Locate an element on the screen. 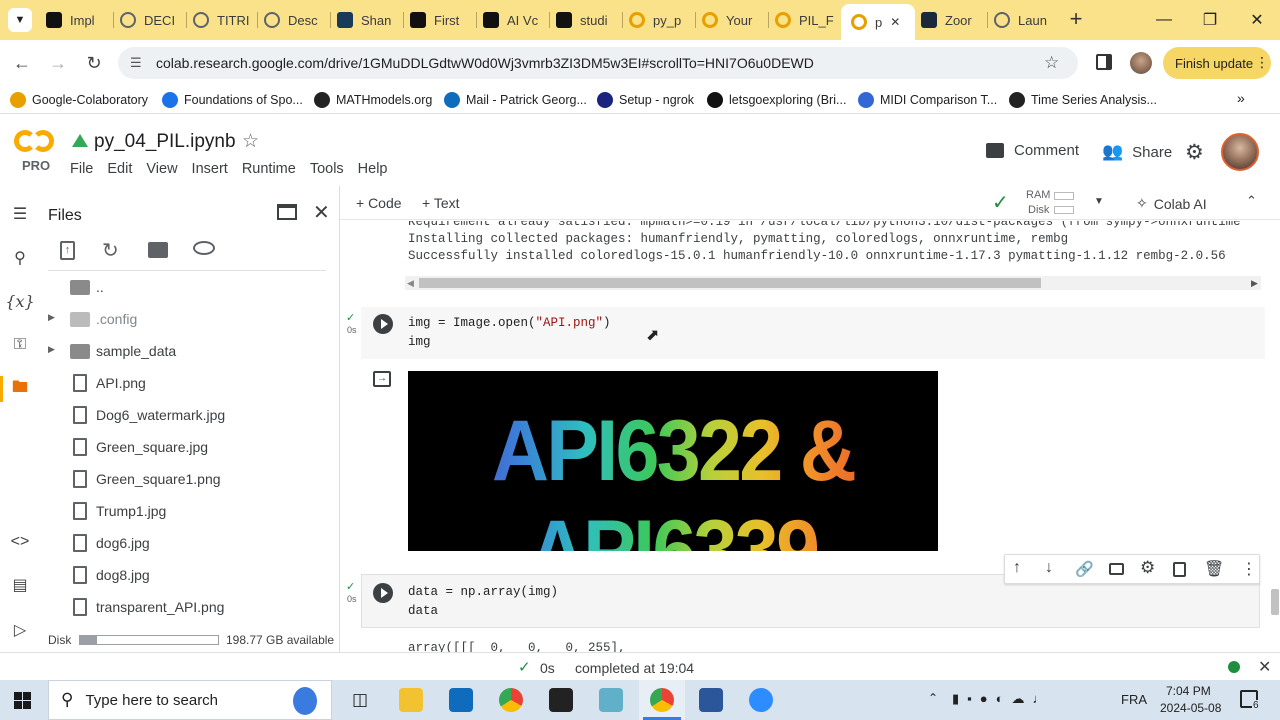 The image size is (1280, 720). bookmarks-overflow-icon: » is located at coordinates (1241, 98).